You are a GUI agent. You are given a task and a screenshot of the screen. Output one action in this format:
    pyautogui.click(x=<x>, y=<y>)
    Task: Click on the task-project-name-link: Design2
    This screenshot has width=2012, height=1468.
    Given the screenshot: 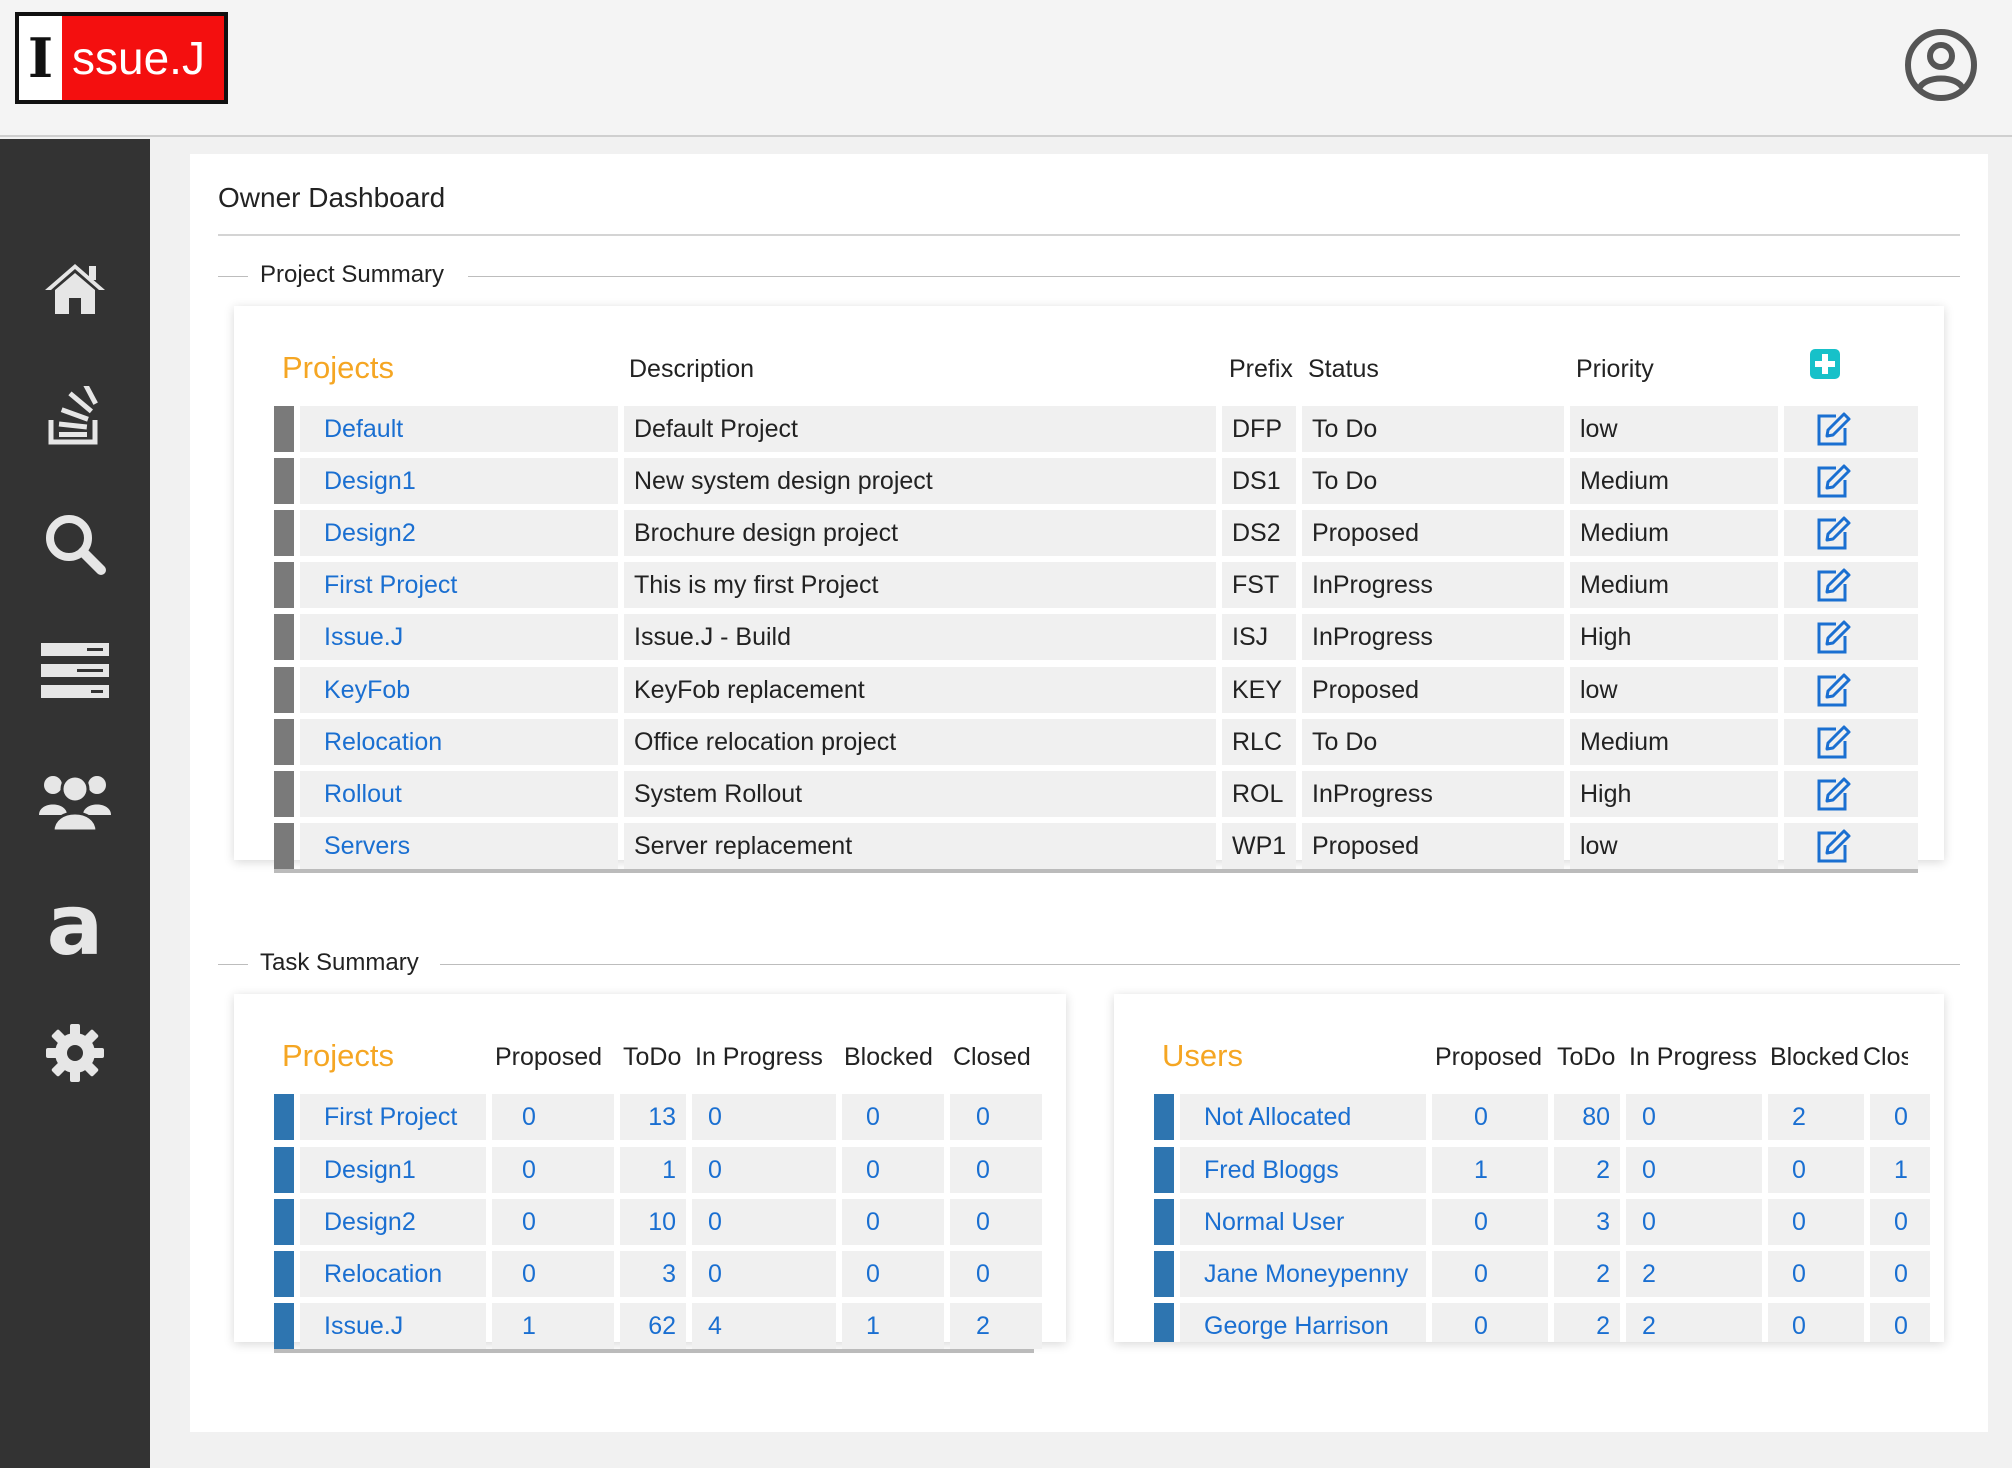 What is the action you would take?
    pyautogui.click(x=393, y=1222)
    